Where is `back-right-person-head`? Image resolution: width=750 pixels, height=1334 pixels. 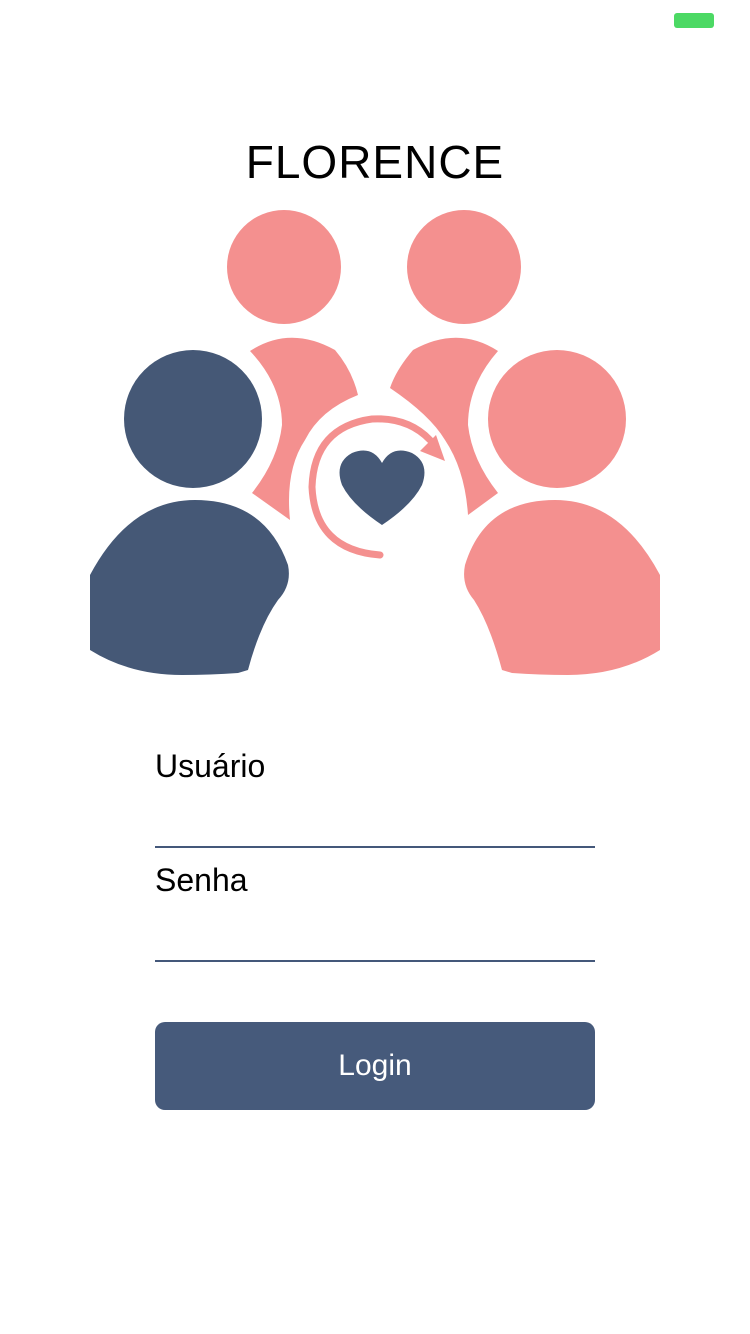
back-right-person-head is located at coordinates (464, 267).